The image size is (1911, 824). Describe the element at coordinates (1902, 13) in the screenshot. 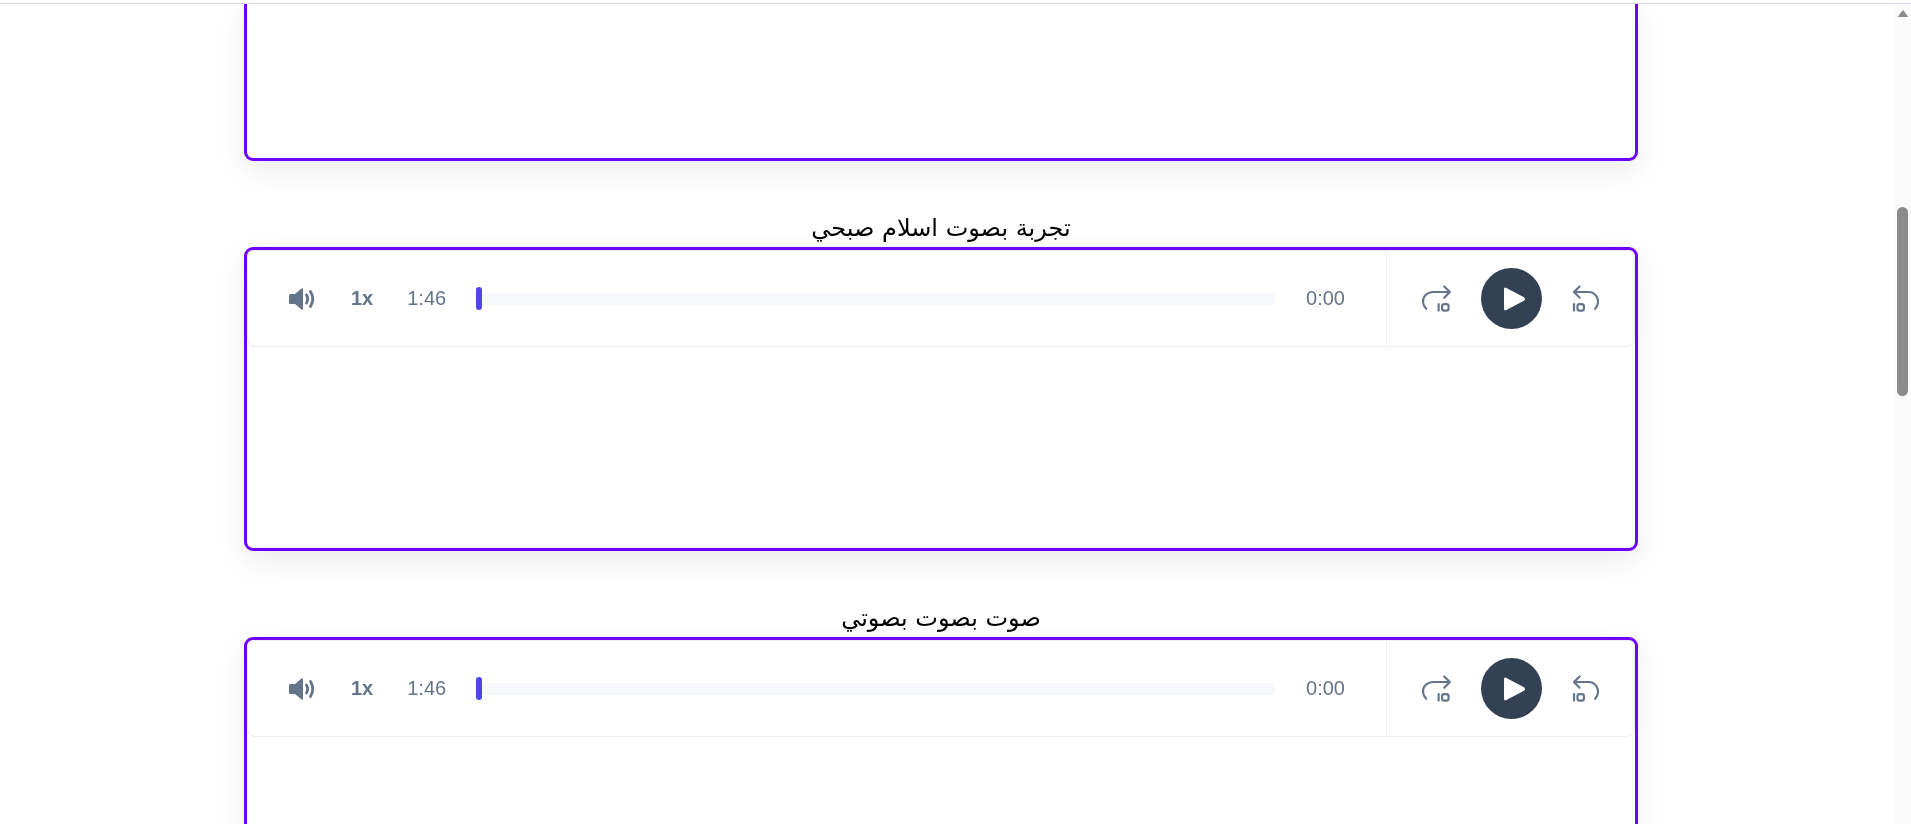

I see `scroll-up-arrow-icon` at that location.